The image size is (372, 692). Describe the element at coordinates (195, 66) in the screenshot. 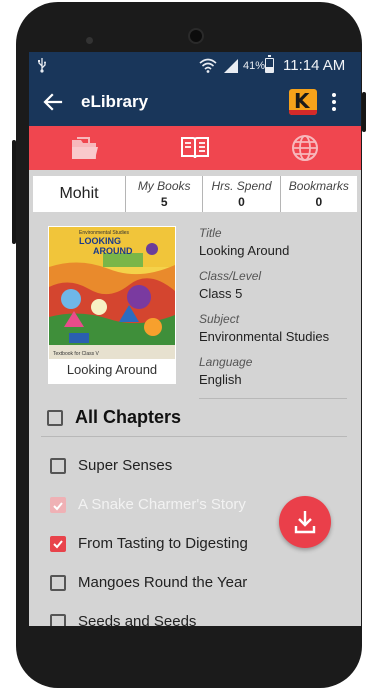

I see `status-bar: 41% 11:14 AM` at that location.